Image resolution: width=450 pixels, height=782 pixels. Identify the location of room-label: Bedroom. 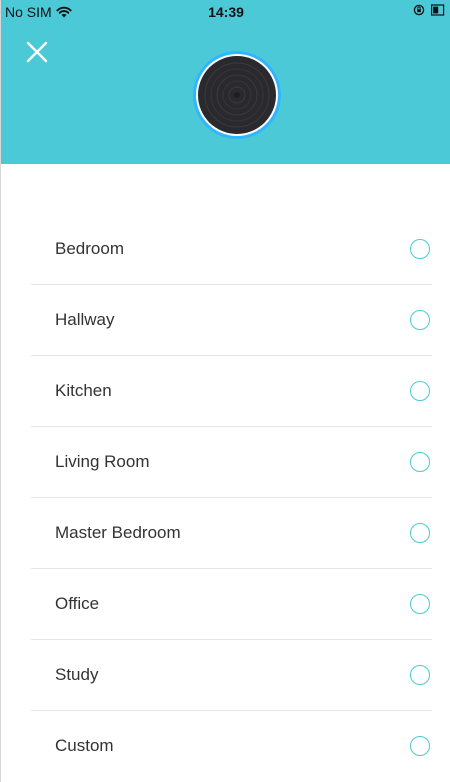
(89, 248).